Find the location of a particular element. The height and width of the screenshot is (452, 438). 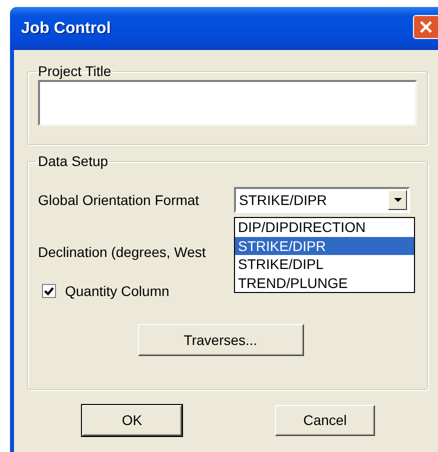

checkbox is located at coordinates (49, 291).